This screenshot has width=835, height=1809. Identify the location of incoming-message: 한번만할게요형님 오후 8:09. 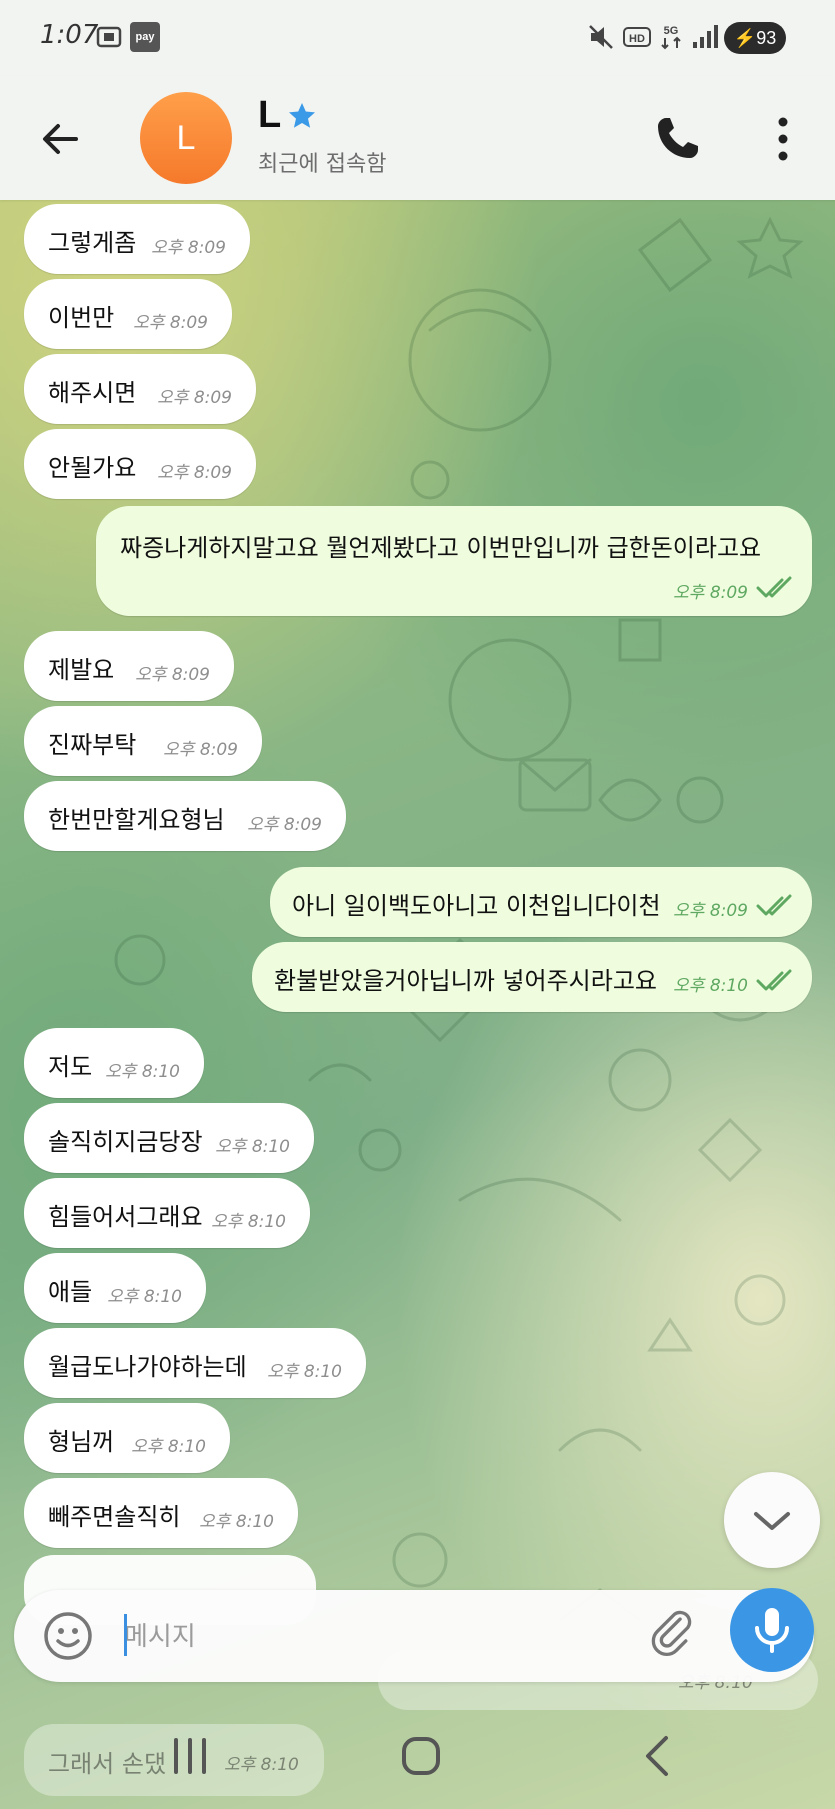
(185, 816).